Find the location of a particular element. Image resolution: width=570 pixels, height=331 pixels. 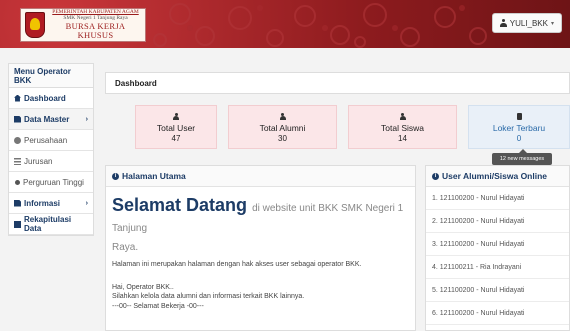

list-item: 5. 121100200 - Nurul Hidayati is located at coordinates (497, 290).